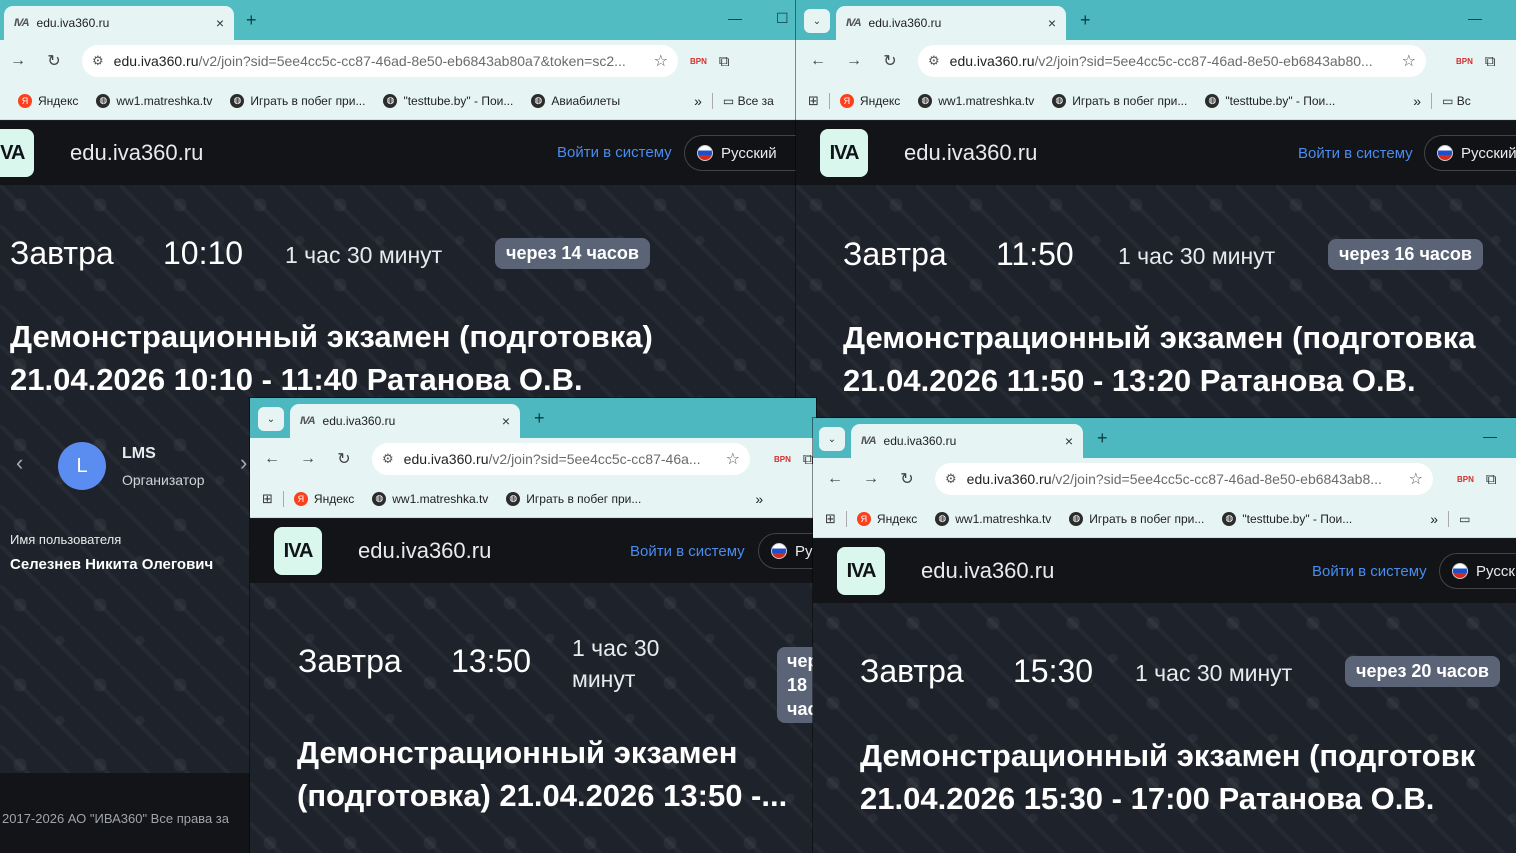  What do you see at coordinates (748, 101) in the screenshot?
I see `bookmarks-folder: ▭ Все за` at bounding box center [748, 101].